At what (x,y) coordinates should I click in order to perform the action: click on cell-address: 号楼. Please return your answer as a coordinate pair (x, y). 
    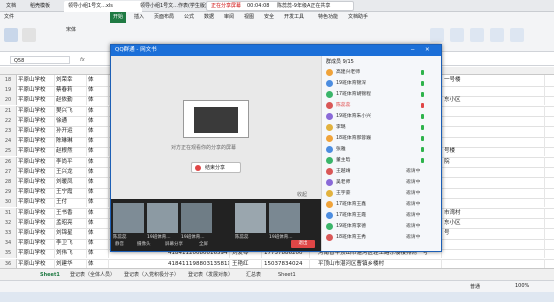
    Looking at the image, I should click on (494, 151).